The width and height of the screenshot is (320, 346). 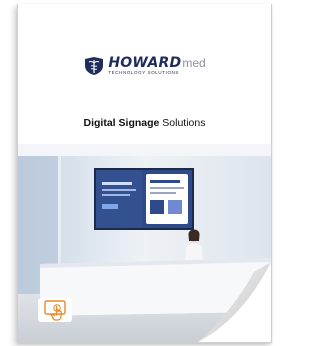 What do you see at coordinates (194, 63) in the screenshot?
I see `brand-suffix: med` at bounding box center [194, 63].